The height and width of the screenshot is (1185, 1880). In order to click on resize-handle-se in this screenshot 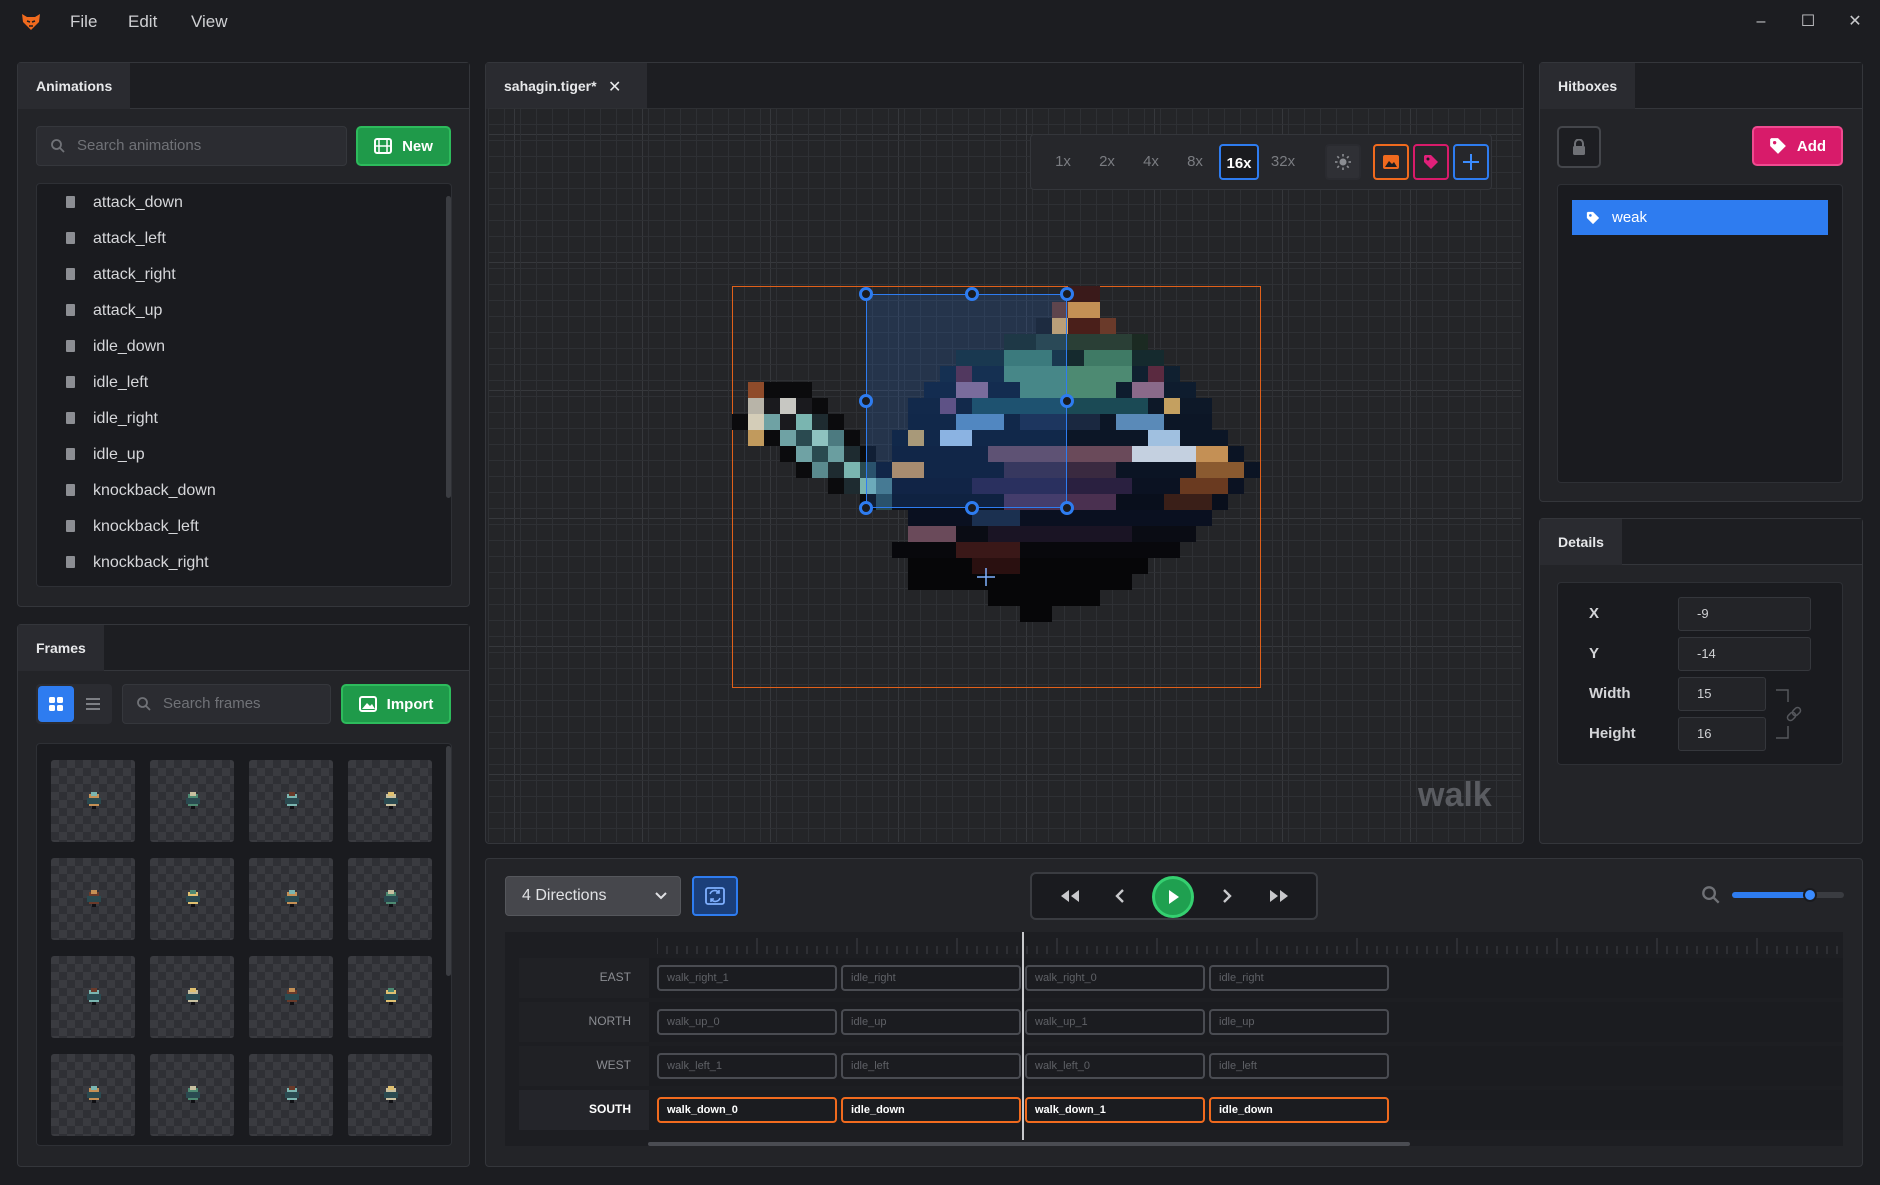, I will do `click(1067, 508)`.